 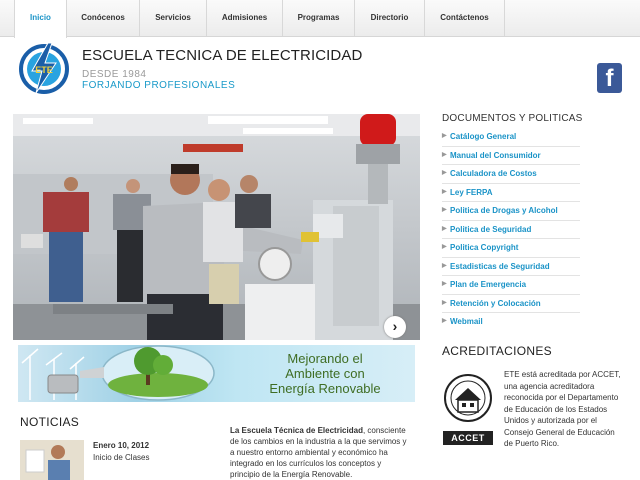 I want to click on doc-link-label: Estadisticas de Seguridad, so click(x=500, y=266).